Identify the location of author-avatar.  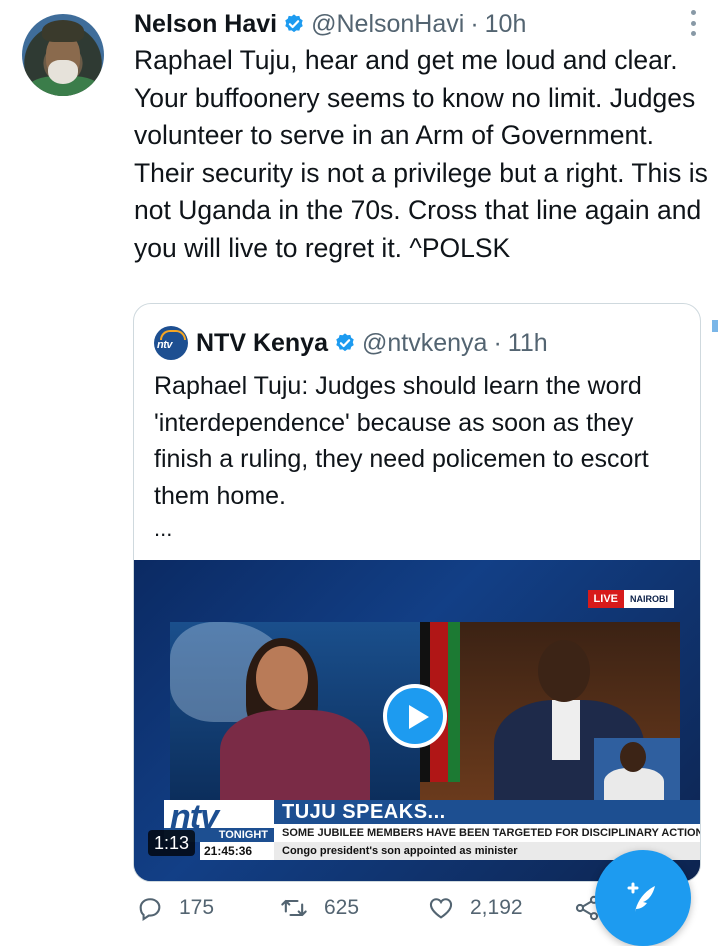
(63, 55).